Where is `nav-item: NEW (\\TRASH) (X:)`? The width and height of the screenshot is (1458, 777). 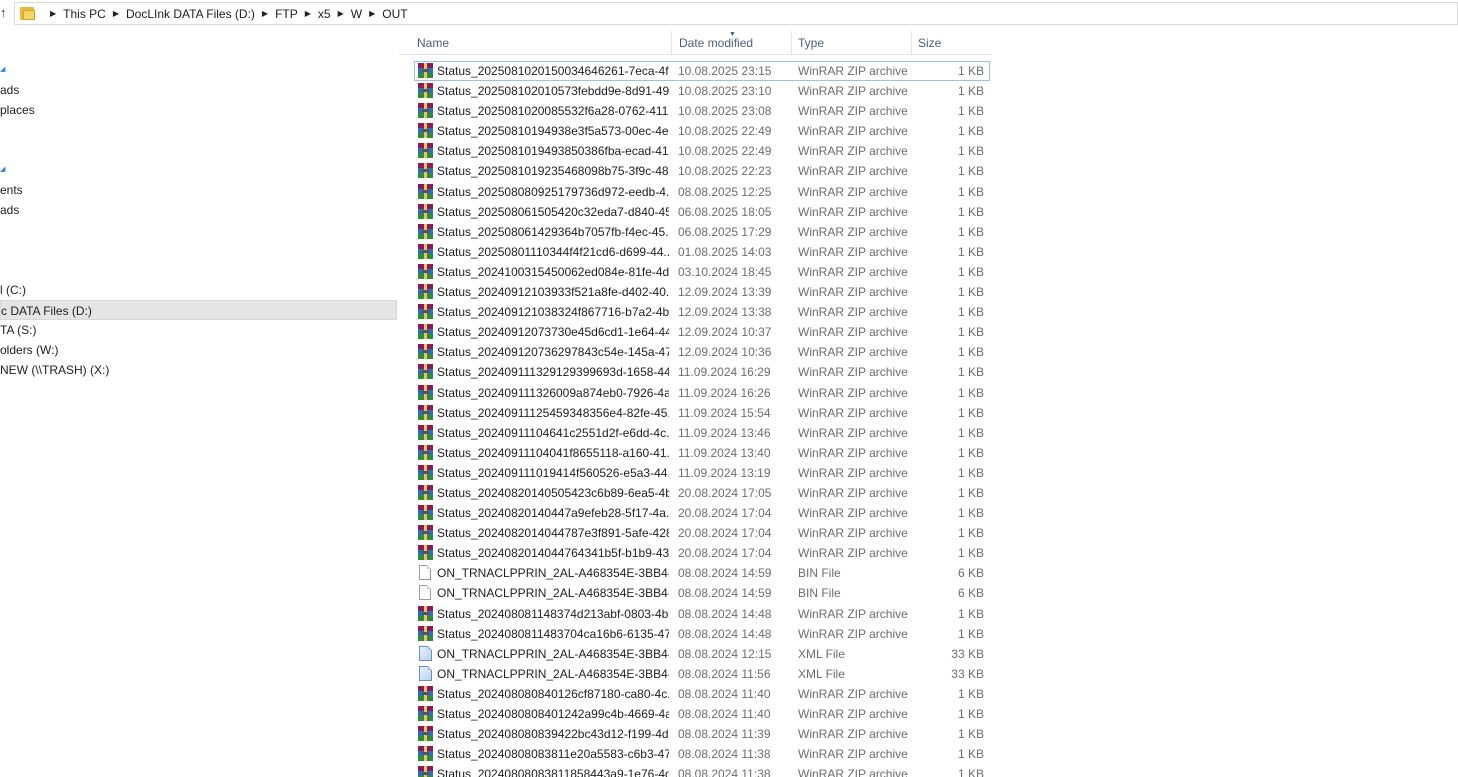 nav-item: NEW (\\TRASH) (X:) is located at coordinates (198, 370).